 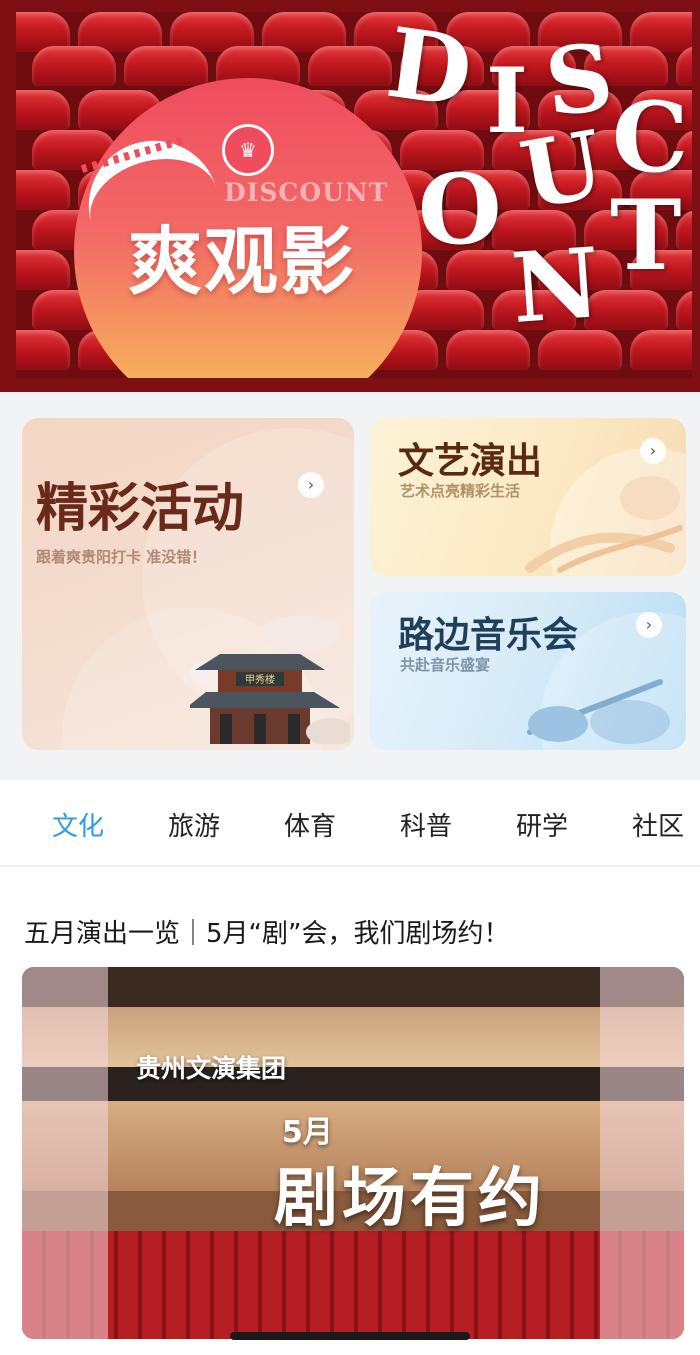 What do you see at coordinates (445, 665) in the screenshot?
I see `card-street-music-subtitle: 共赴音乐盛宴` at bounding box center [445, 665].